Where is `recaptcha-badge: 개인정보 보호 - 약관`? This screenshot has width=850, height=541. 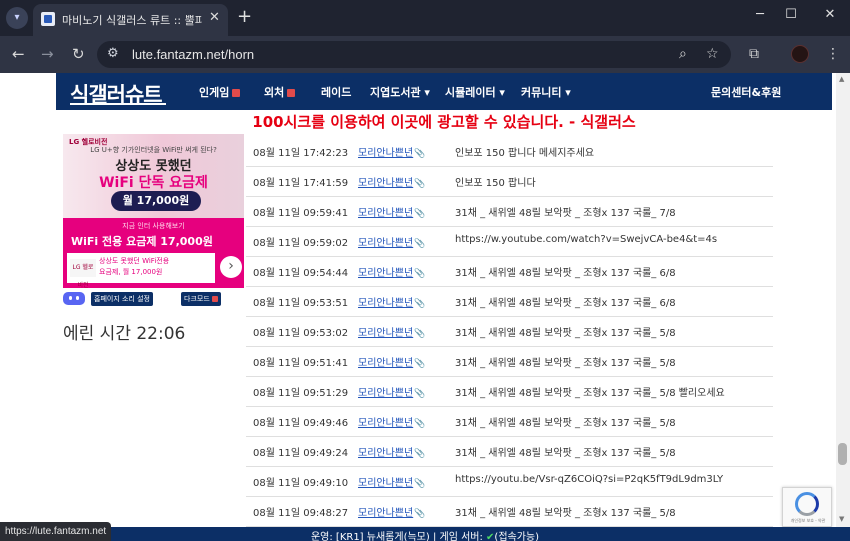 recaptcha-badge: 개인정보 보호 - 약관 is located at coordinates (807, 507).